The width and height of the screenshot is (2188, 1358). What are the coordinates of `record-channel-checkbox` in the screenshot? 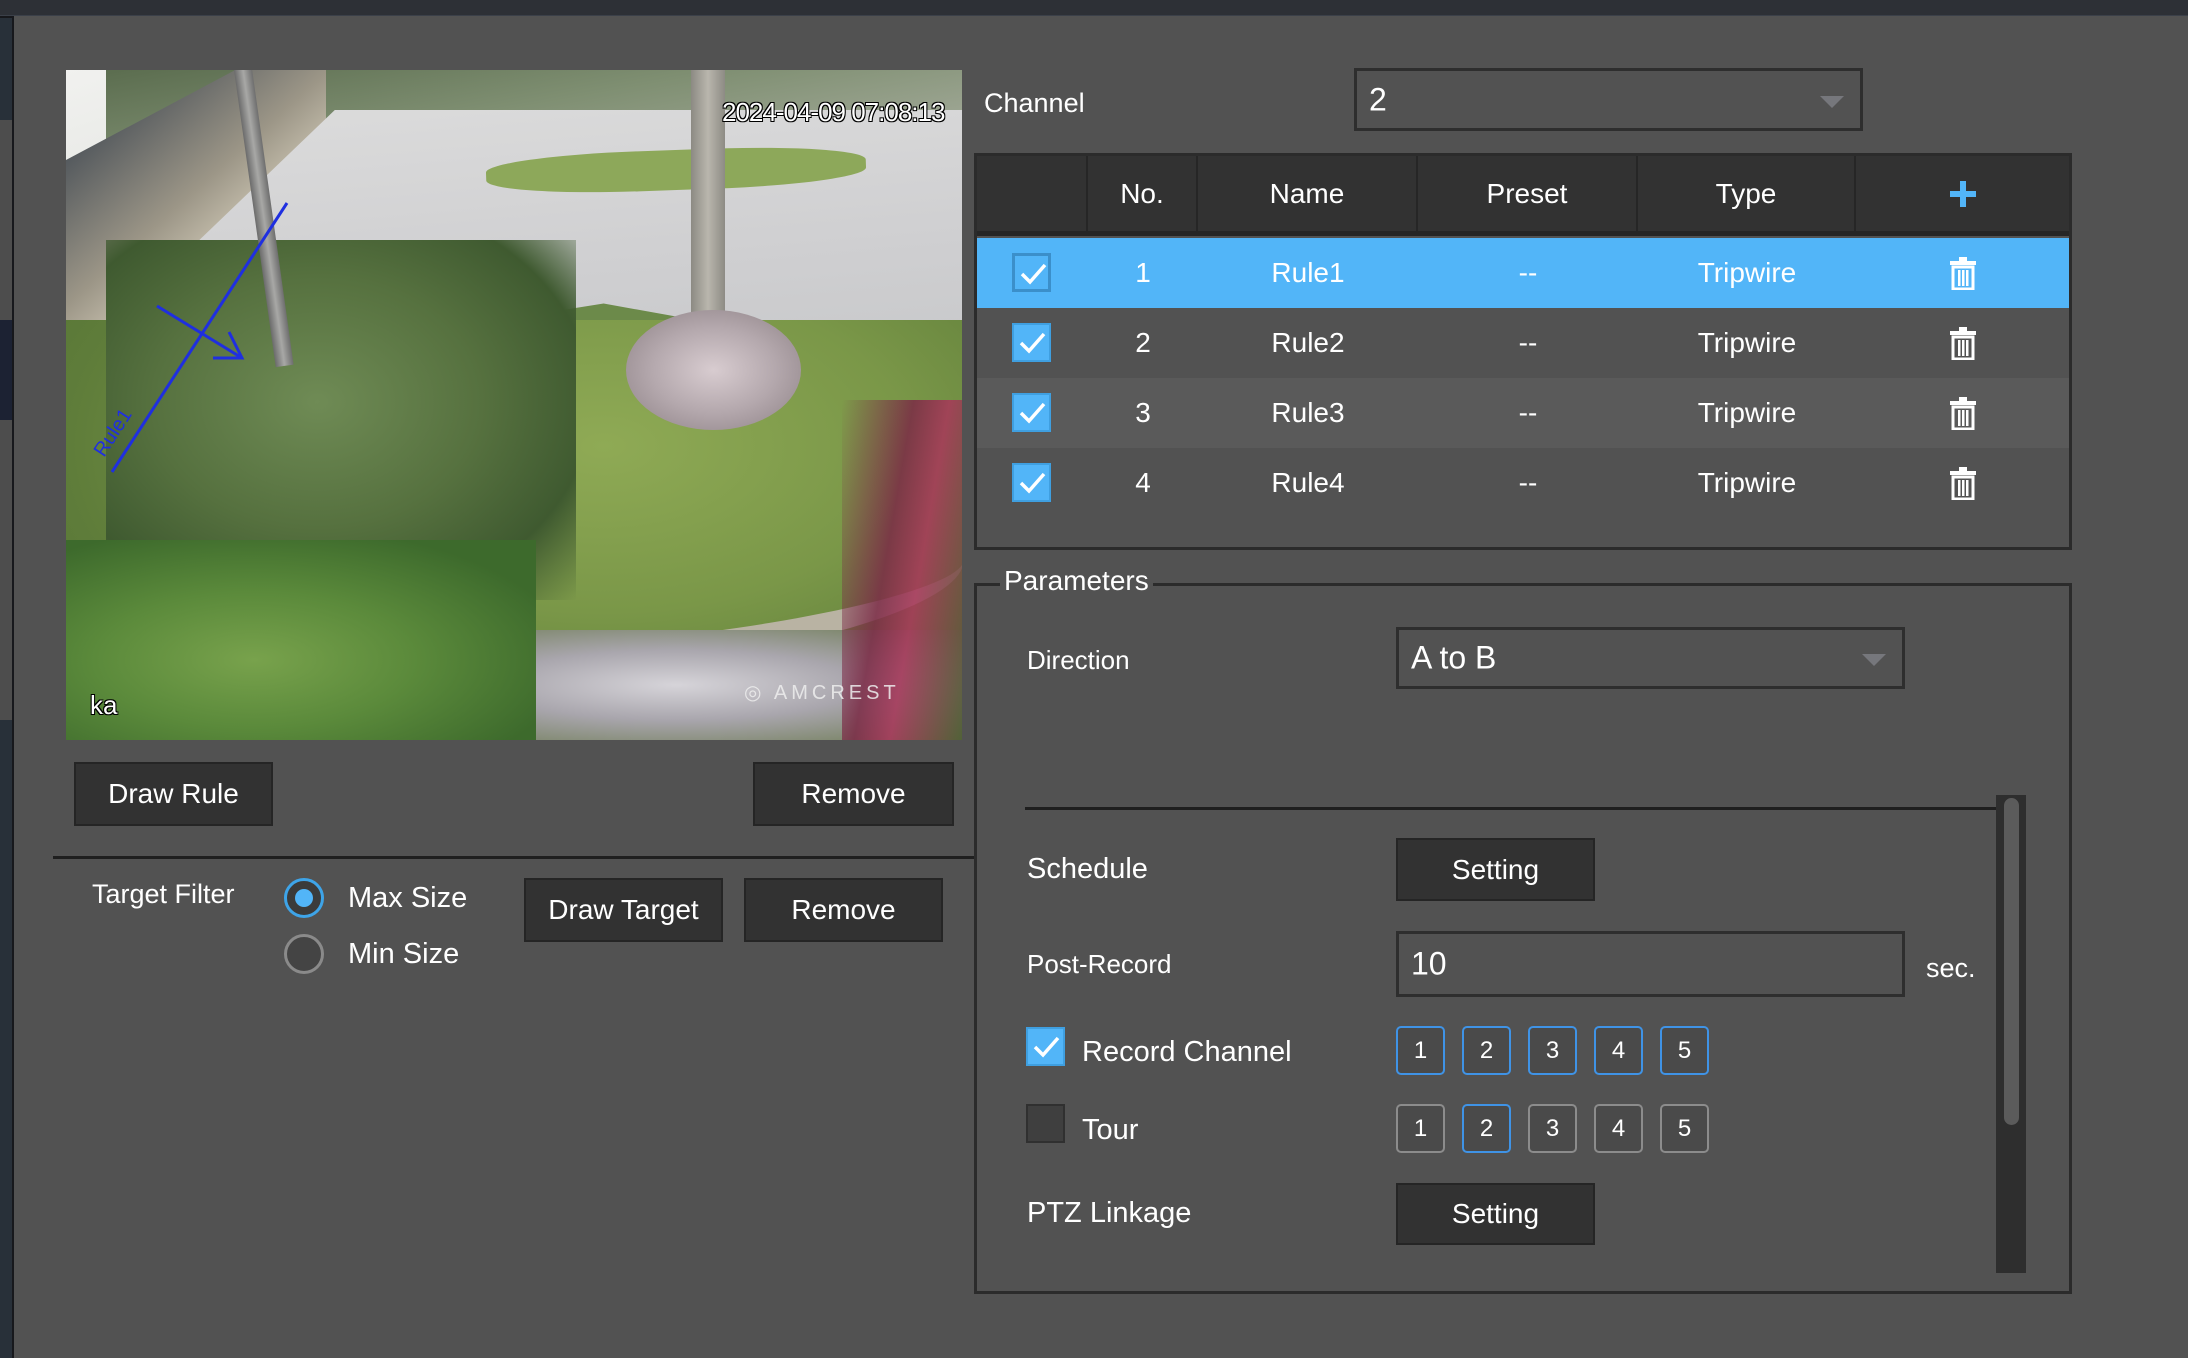 It's located at (1045, 1046).